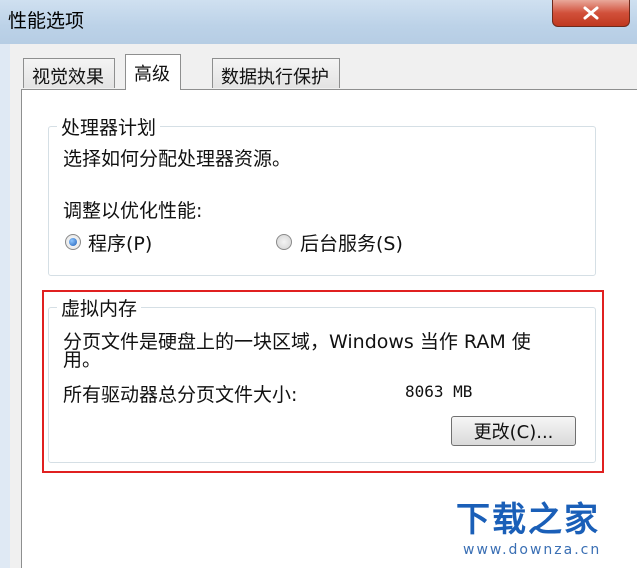 This screenshot has width=637, height=568. Describe the element at coordinates (528, 520) in the screenshot. I see `watermark-logo: 下载之家` at that location.